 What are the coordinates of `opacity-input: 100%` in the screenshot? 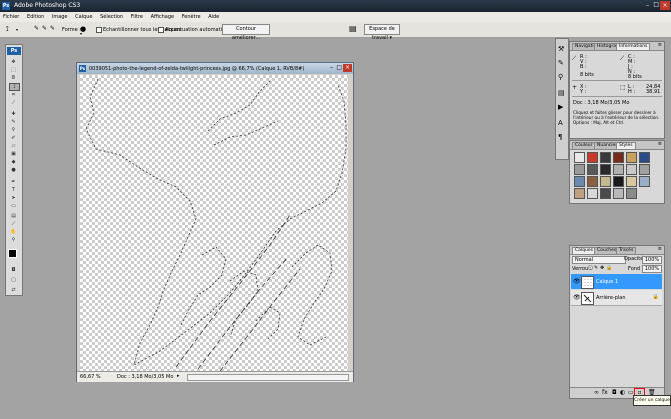 It's located at (652, 260).